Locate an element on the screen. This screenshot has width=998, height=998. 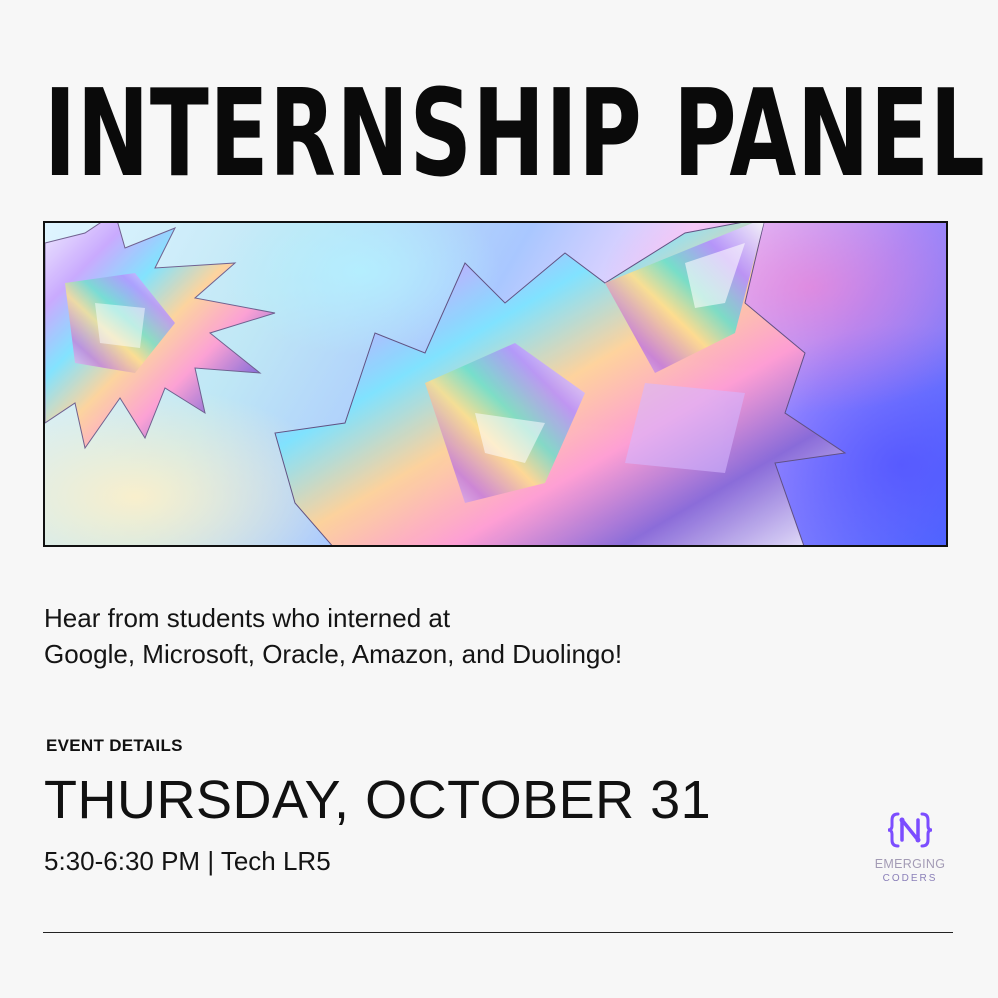
logo-name: EMERGING is located at coordinates (910, 864).